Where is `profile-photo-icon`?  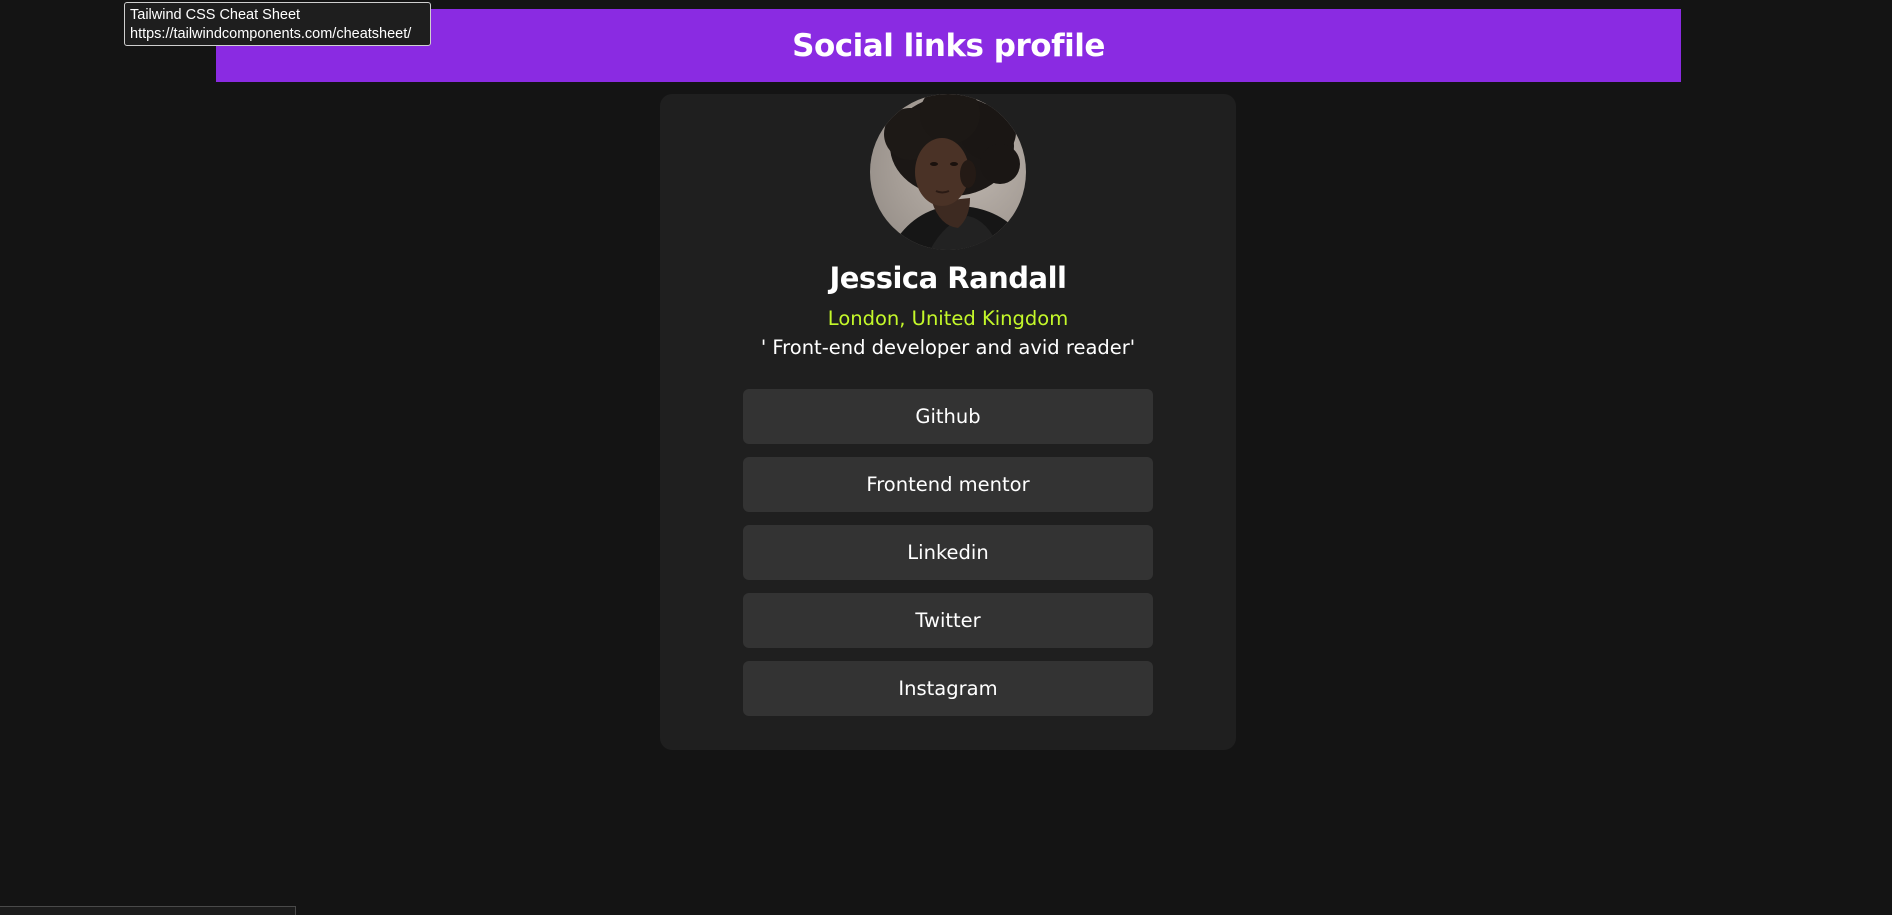
profile-photo-icon is located at coordinates (955, 172).